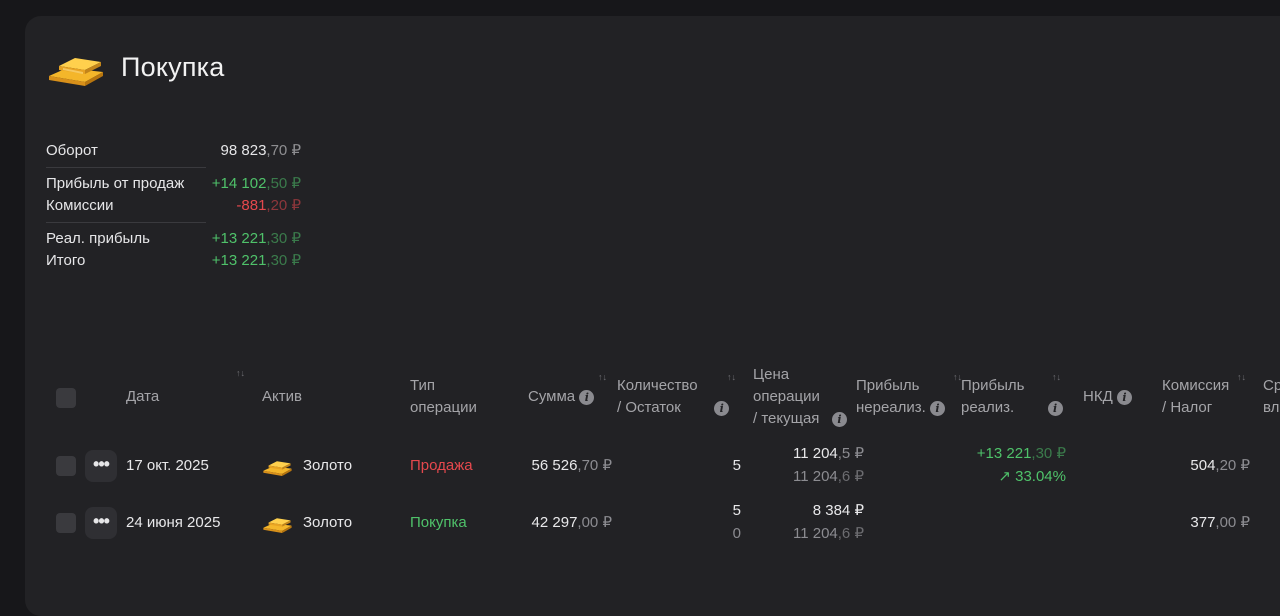  What do you see at coordinates (167, 465) in the screenshot?
I see `row-date: 17 окт. 2025` at bounding box center [167, 465].